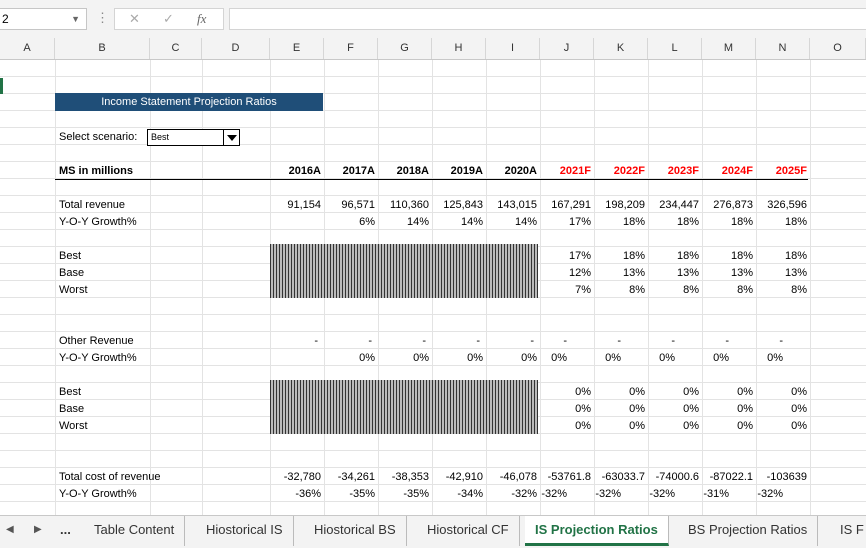 The image size is (866, 548). I want to click on next-sheet-icon: ▶, so click(38, 529).